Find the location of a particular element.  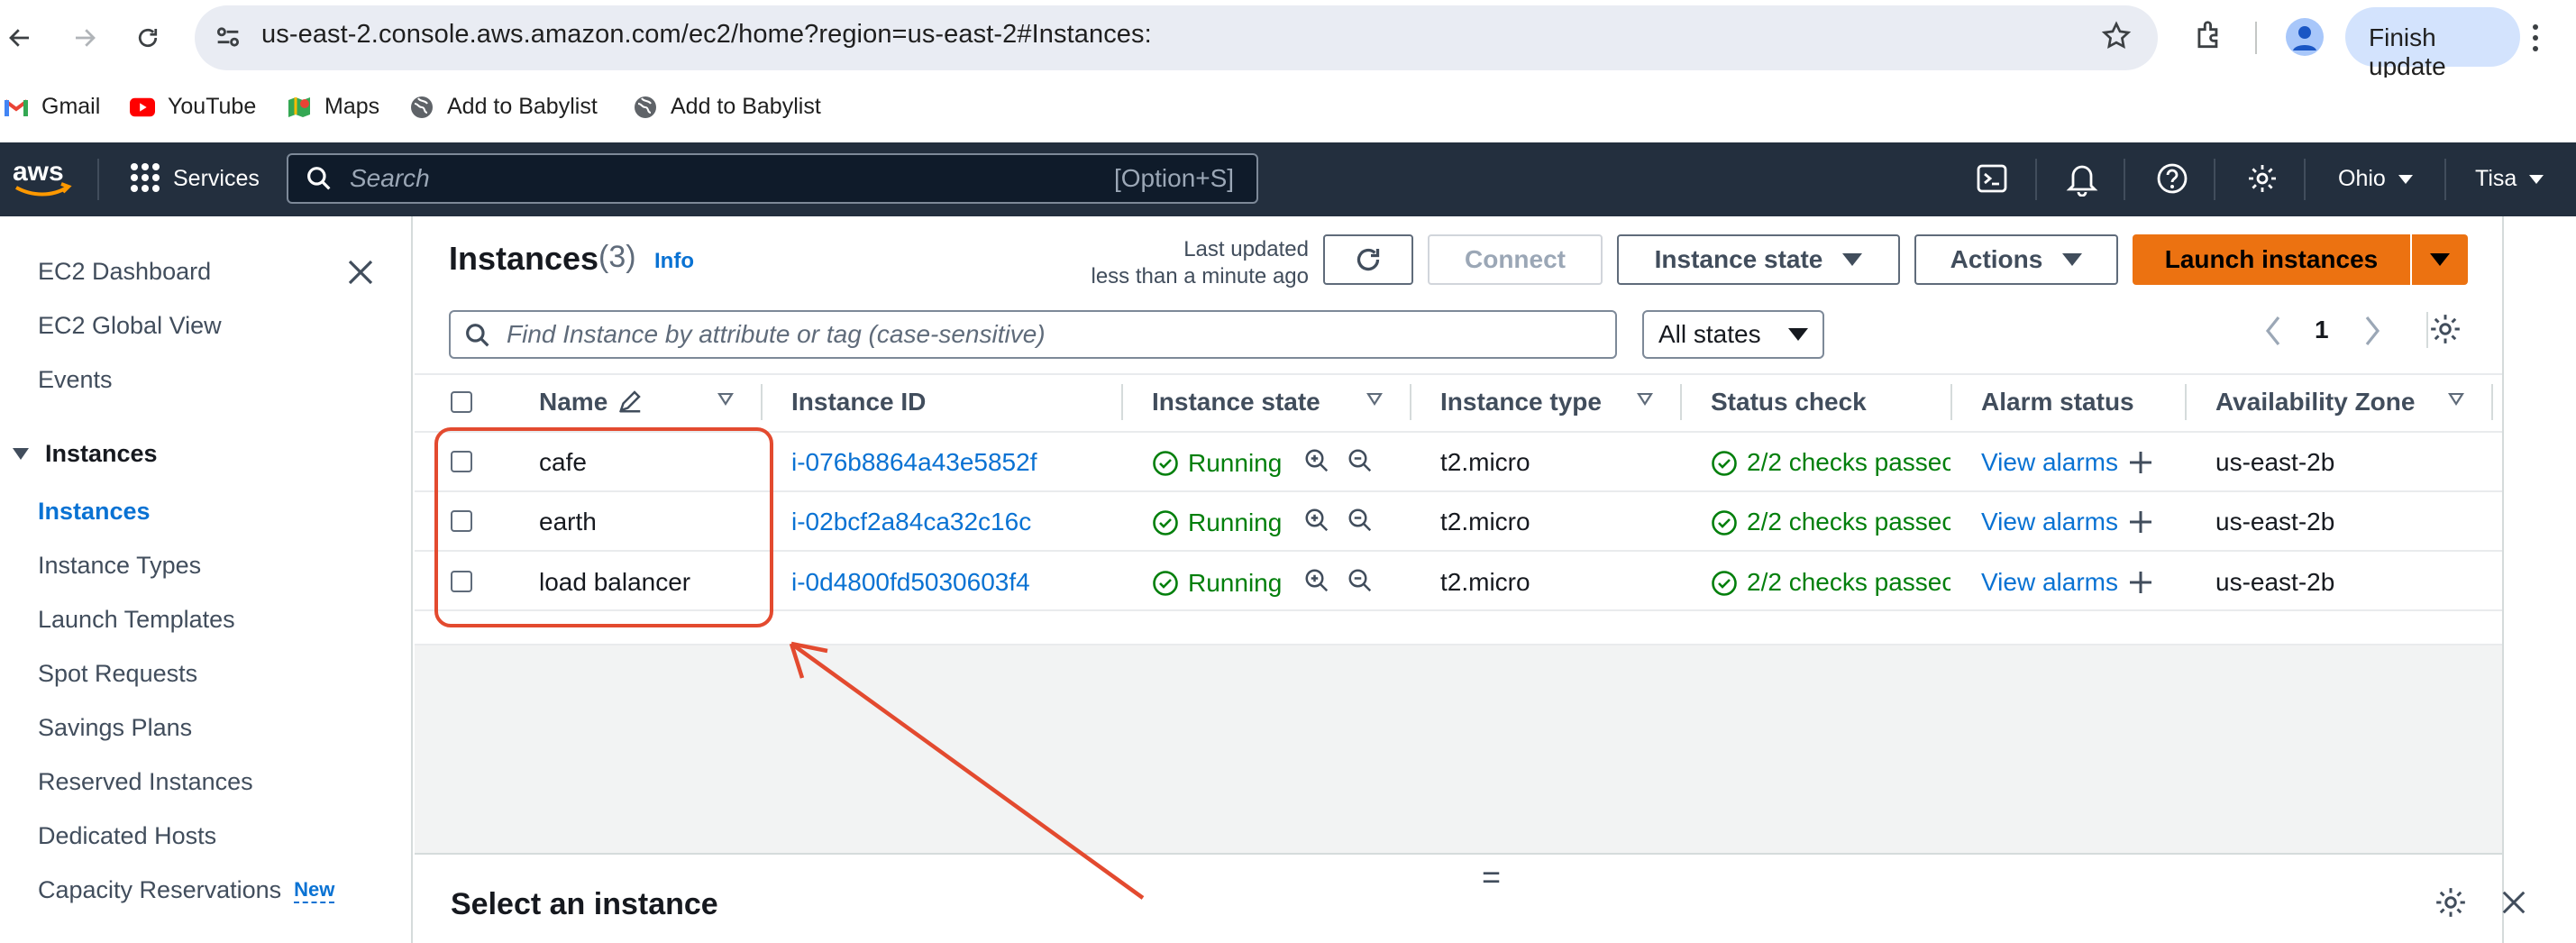

column-header-availability-zone: Availability Zone is located at coordinates (2315, 402).